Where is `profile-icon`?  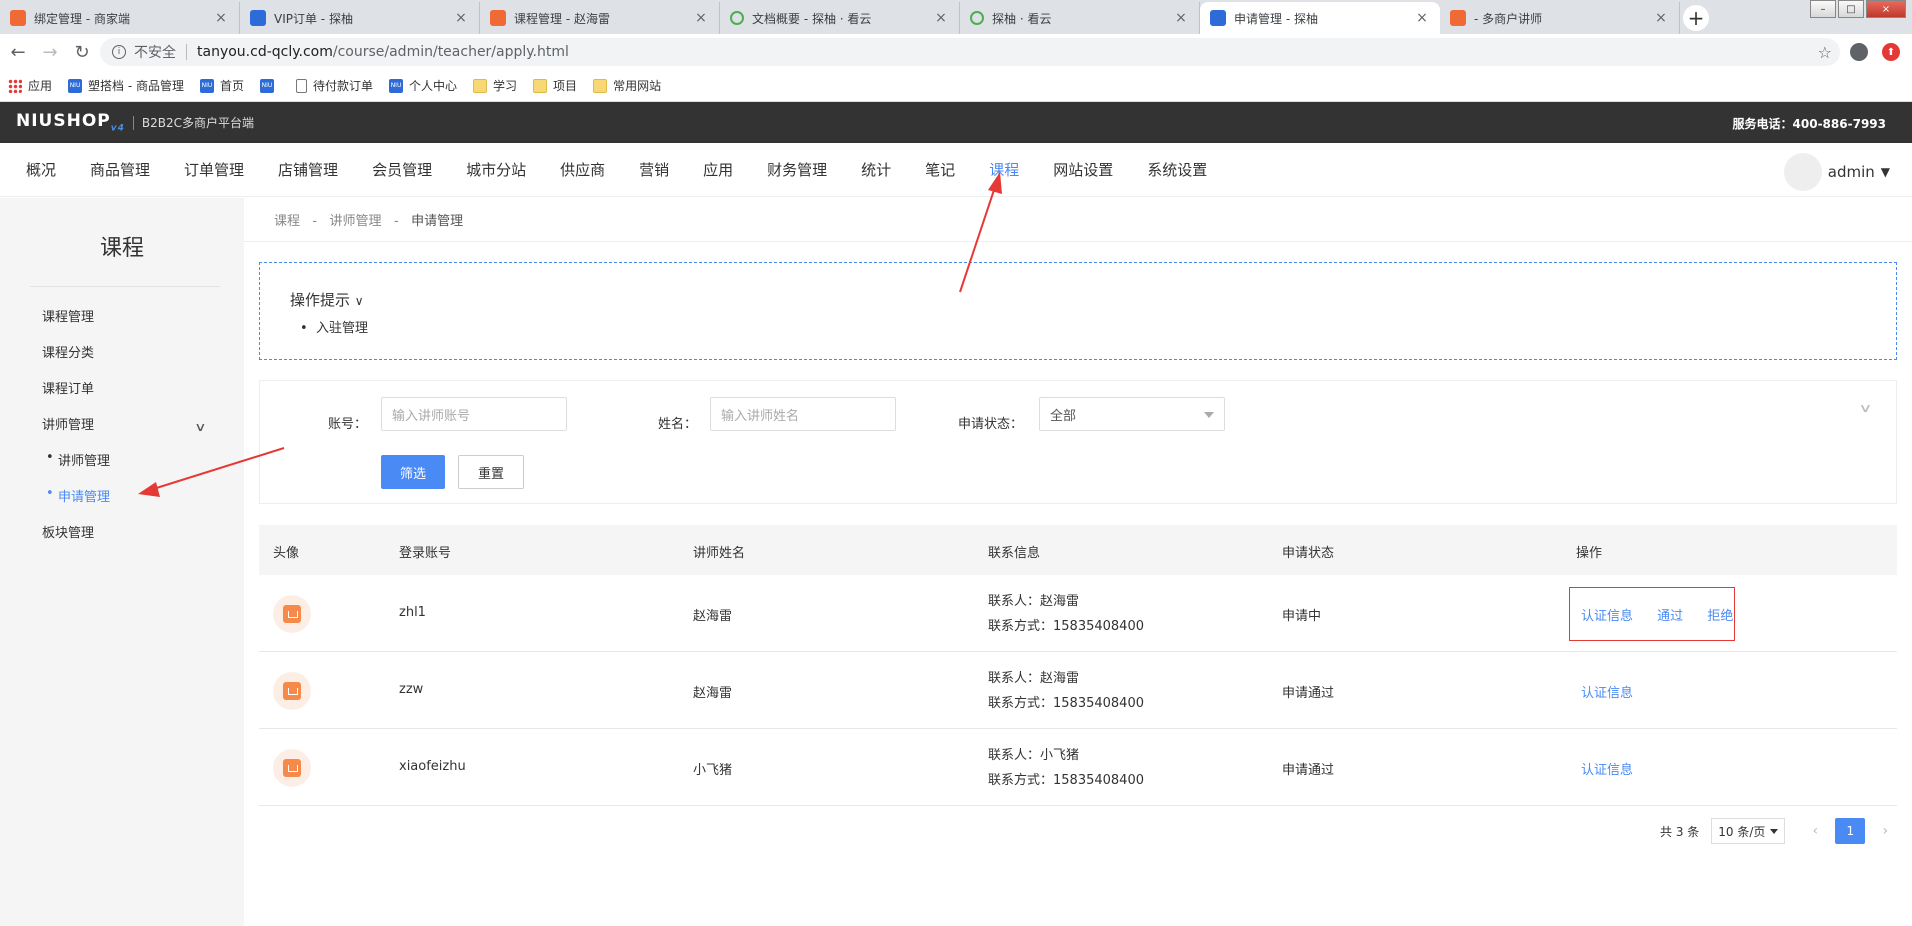 profile-icon is located at coordinates (1859, 52).